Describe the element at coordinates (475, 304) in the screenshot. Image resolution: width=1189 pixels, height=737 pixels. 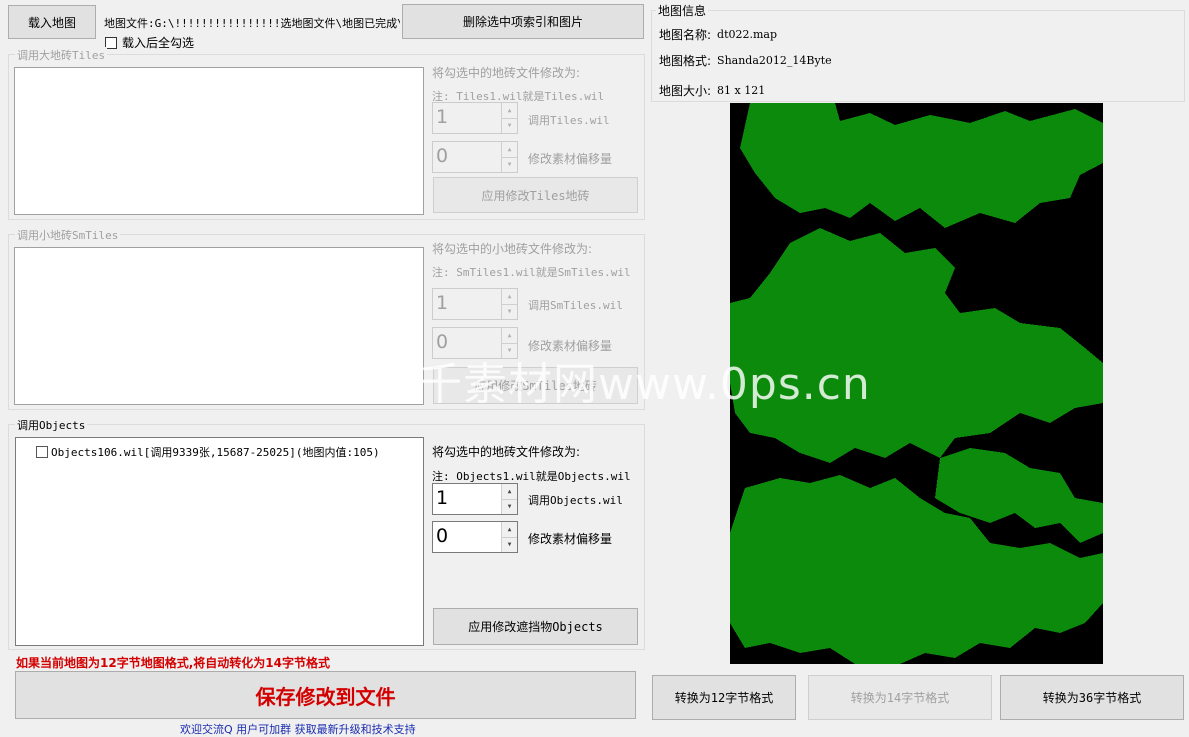
I see `smtiles-value-stepper: 1 ▲ ▼` at that location.